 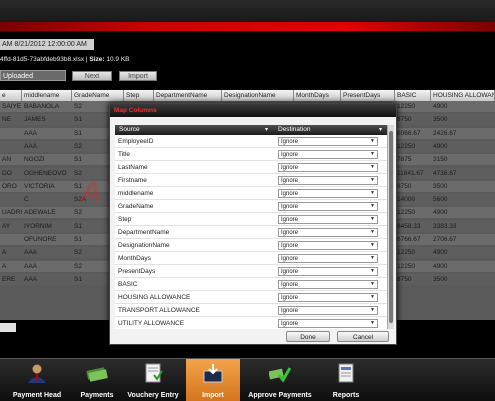 What do you see at coordinates (251, 258) in the screenshot?
I see `mapping-row: MonthDays Ignore ▼` at bounding box center [251, 258].